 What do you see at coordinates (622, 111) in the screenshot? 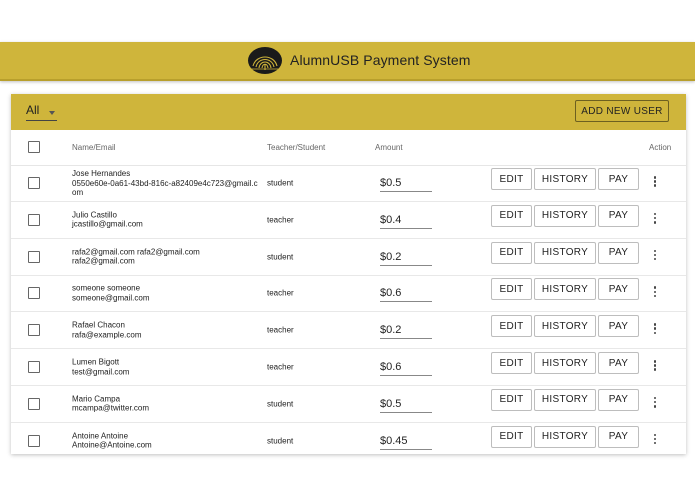
I see `add-new-user-button: ADD NEW USER` at bounding box center [622, 111].